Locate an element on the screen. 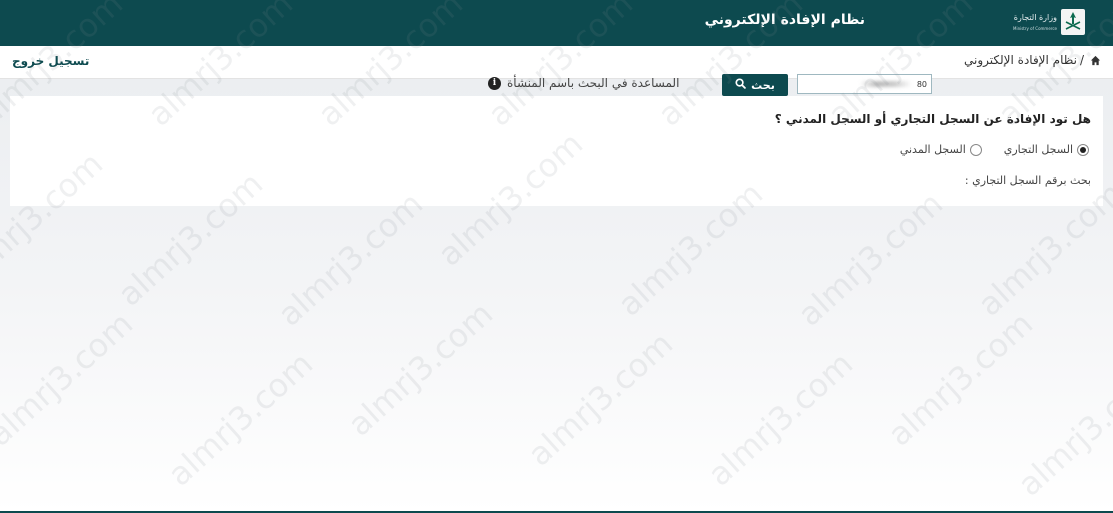 The image size is (1113, 513). help-search-by-name-link: المساعدة في البحث باسم المنشأة i is located at coordinates (583, 83).